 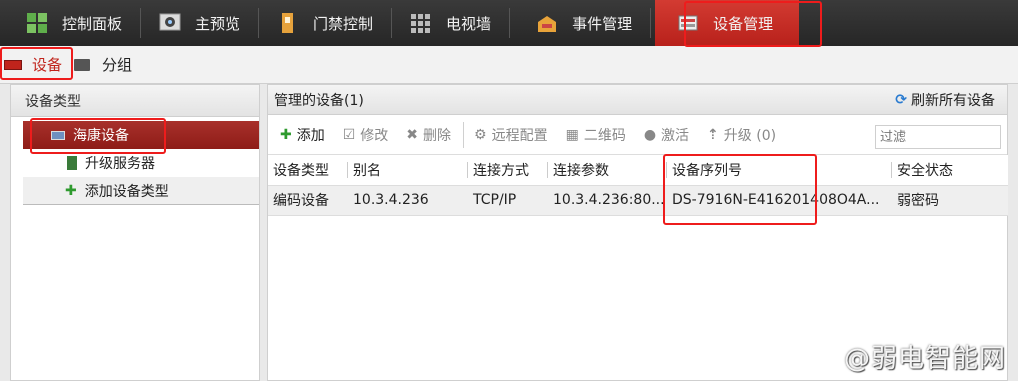 I want to click on table-header-row: 设备类型 别名 连接方式 连接参数 设备序列号 安全状态, so click(x=638, y=170).